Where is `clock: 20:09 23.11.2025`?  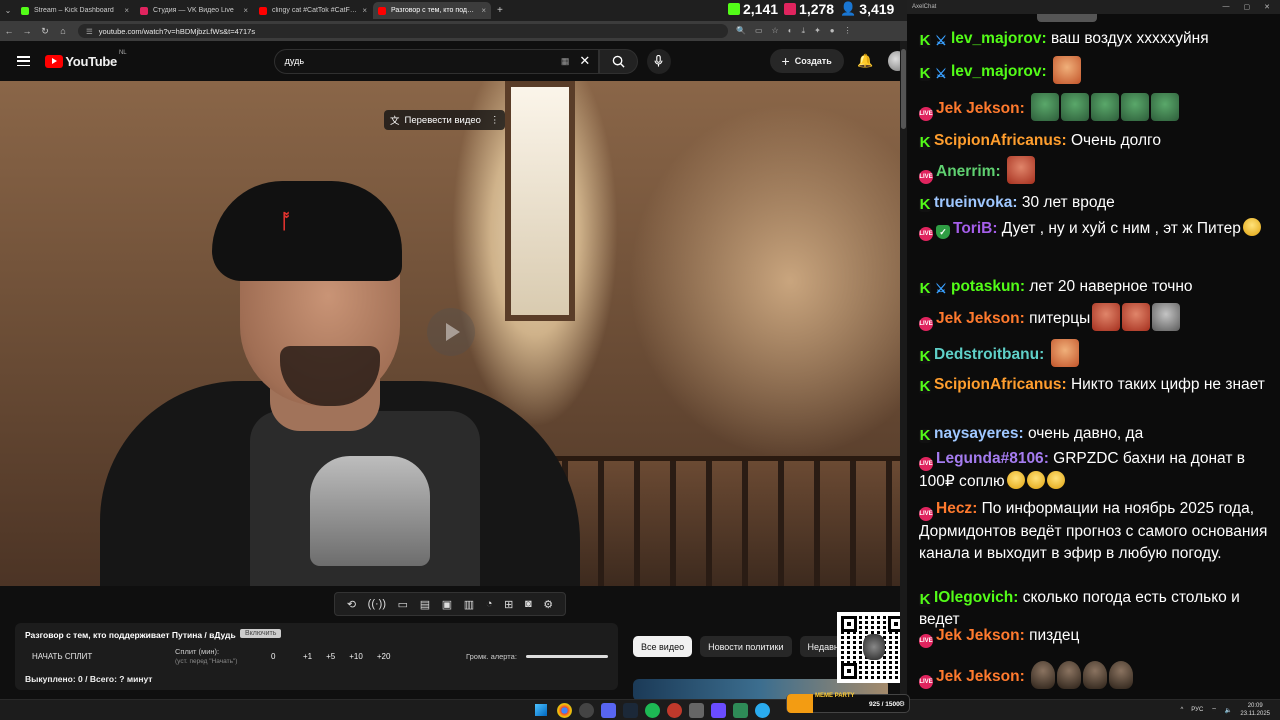
clock: 20:09 23.11.2025 is located at coordinates (1255, 710).